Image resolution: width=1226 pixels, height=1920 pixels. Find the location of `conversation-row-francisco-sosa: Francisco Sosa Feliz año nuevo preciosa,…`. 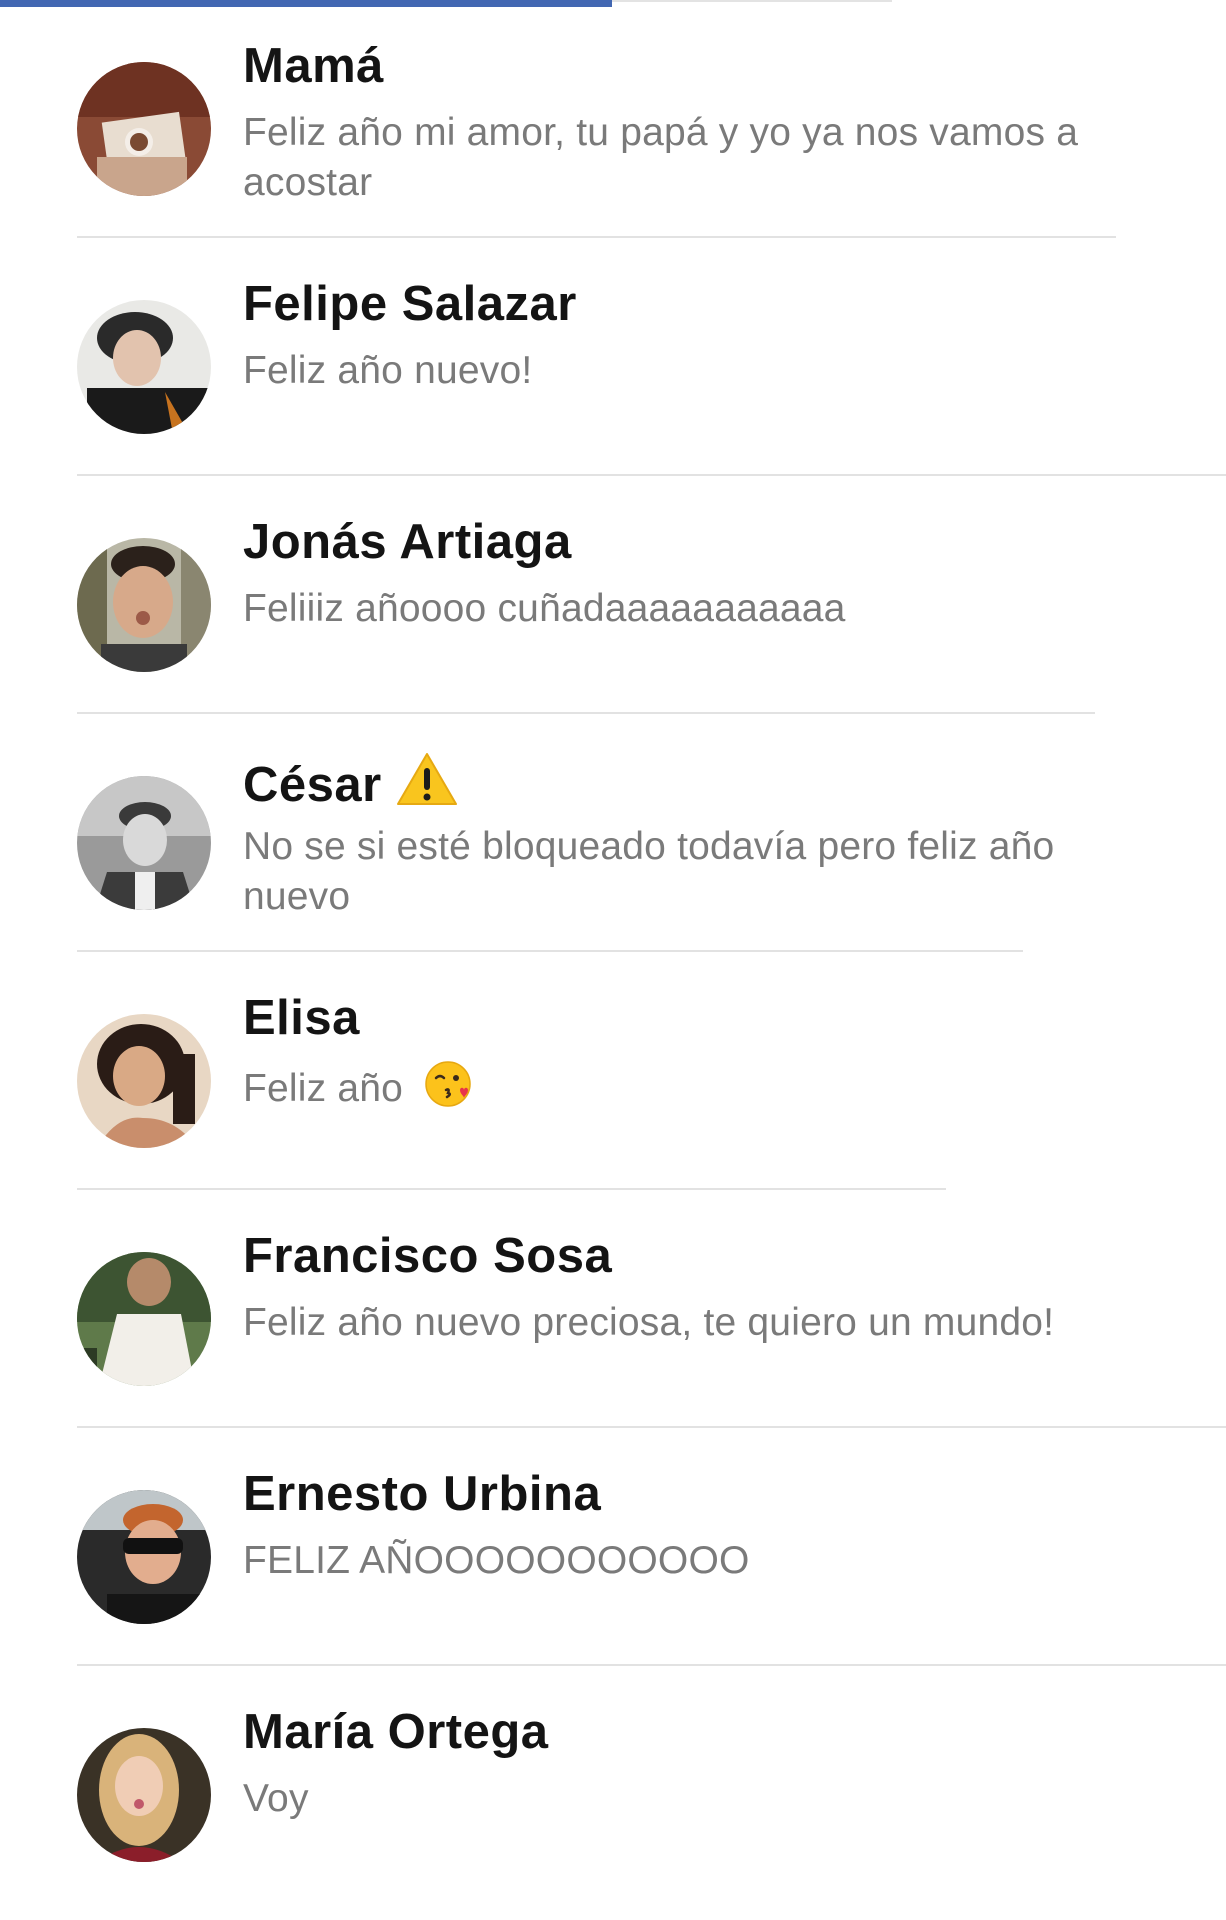

conversation-row-francisco-sosa: Francisco Sosa Feliz año nuevo preciosa,… is located at coordinates (613, 1309).